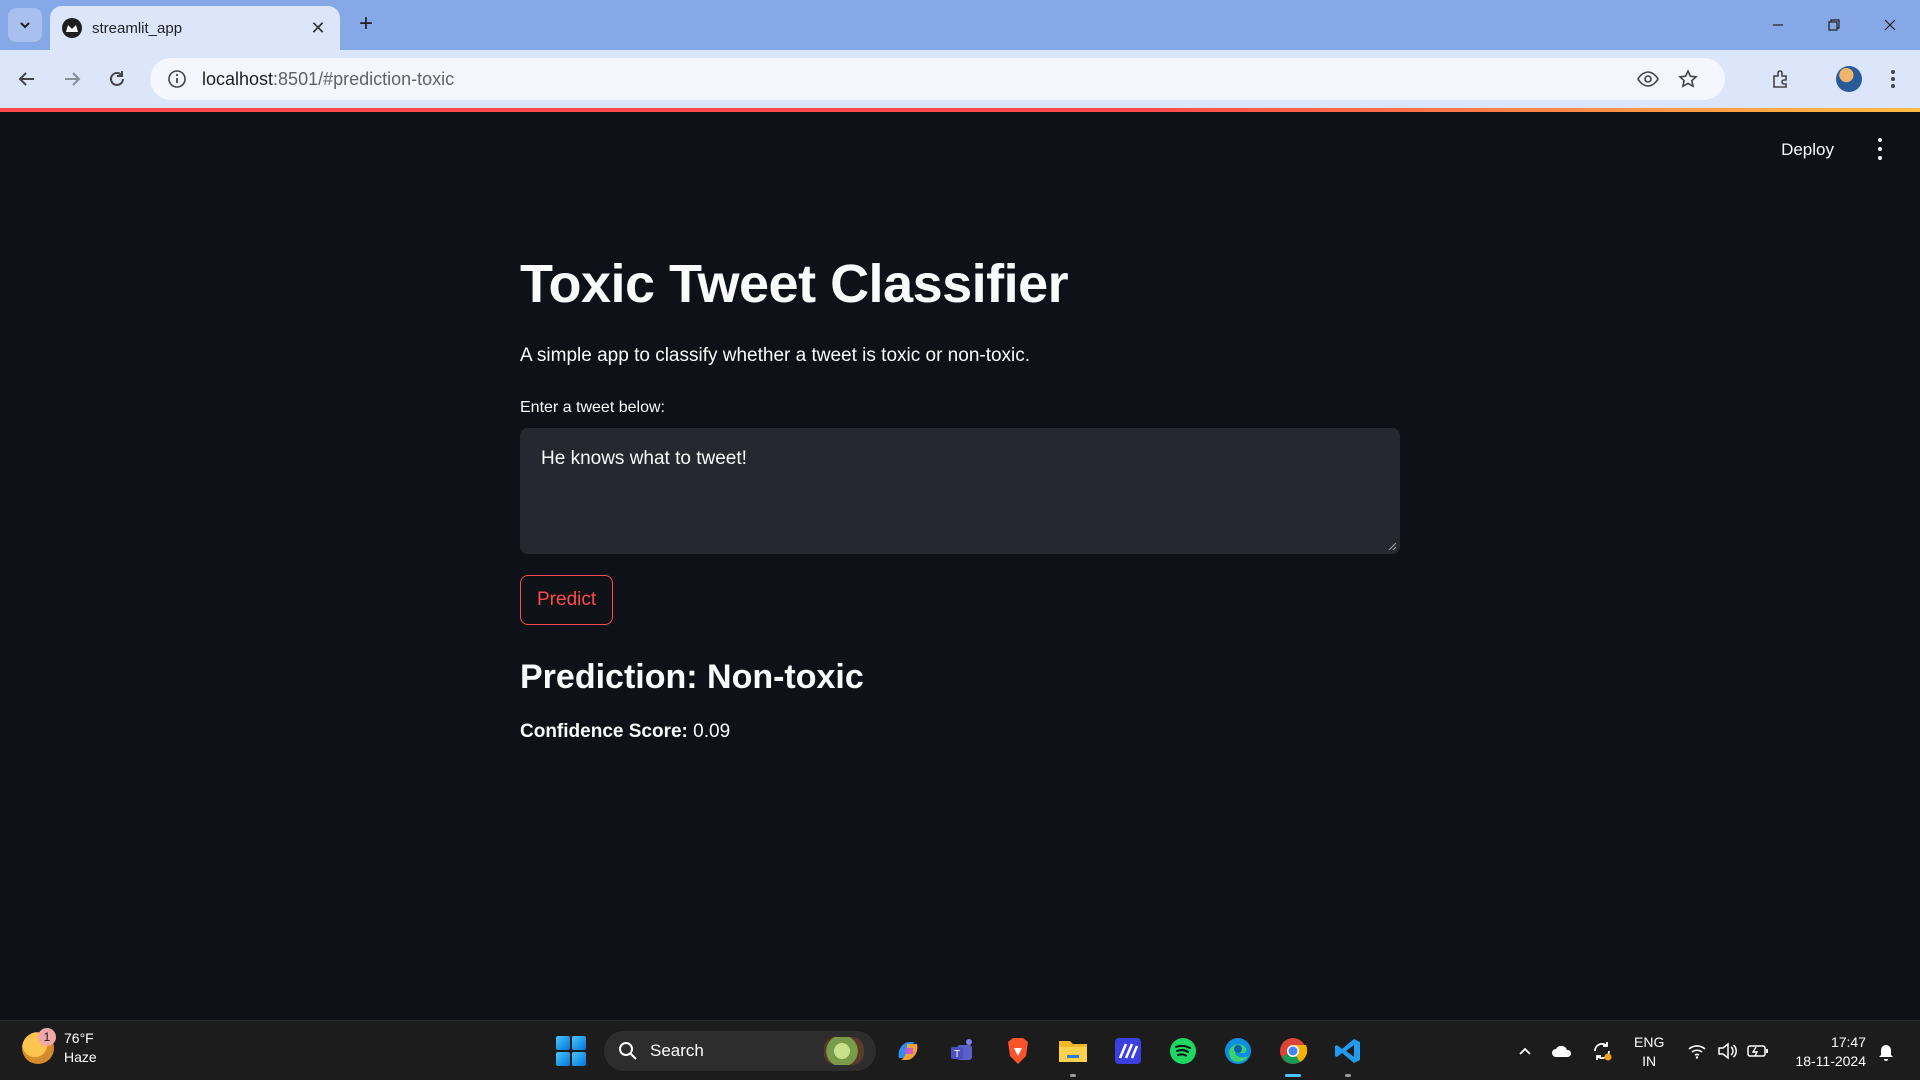 This screenshot has width=1920, height=1080. Describe the element at coordinates (1893, 79) in the screenshot. I see `browser-menu-icon` at that location.